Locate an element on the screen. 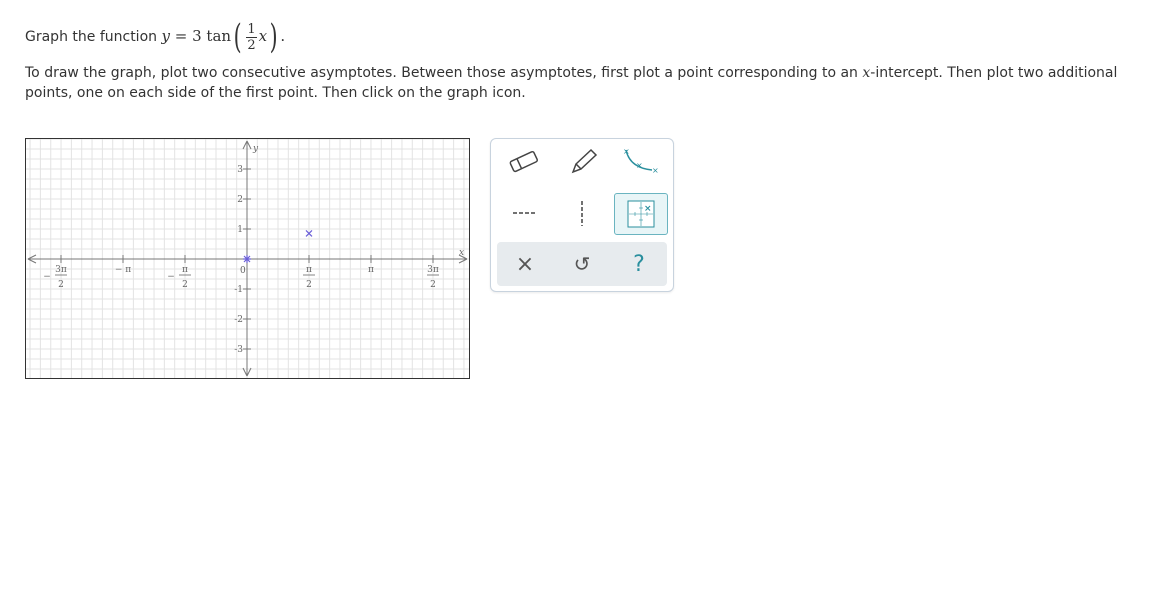 Image resolution: width=1167 pixels, height=604 pixels. graph-toolbar: × × × × × ↺ ? is located at coordinates (582, 215).